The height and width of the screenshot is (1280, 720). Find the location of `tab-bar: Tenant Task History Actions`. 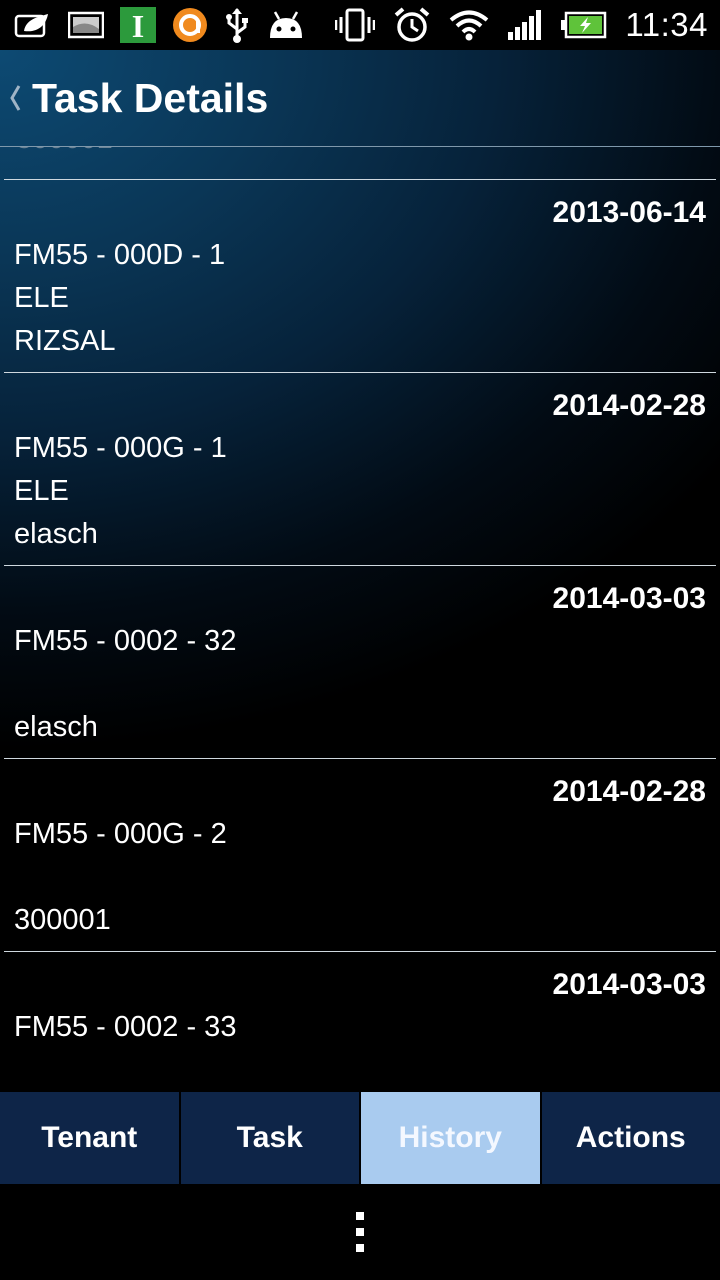

tab-bar: Tenant Task History Actions is located at coordinates (360, 1138).